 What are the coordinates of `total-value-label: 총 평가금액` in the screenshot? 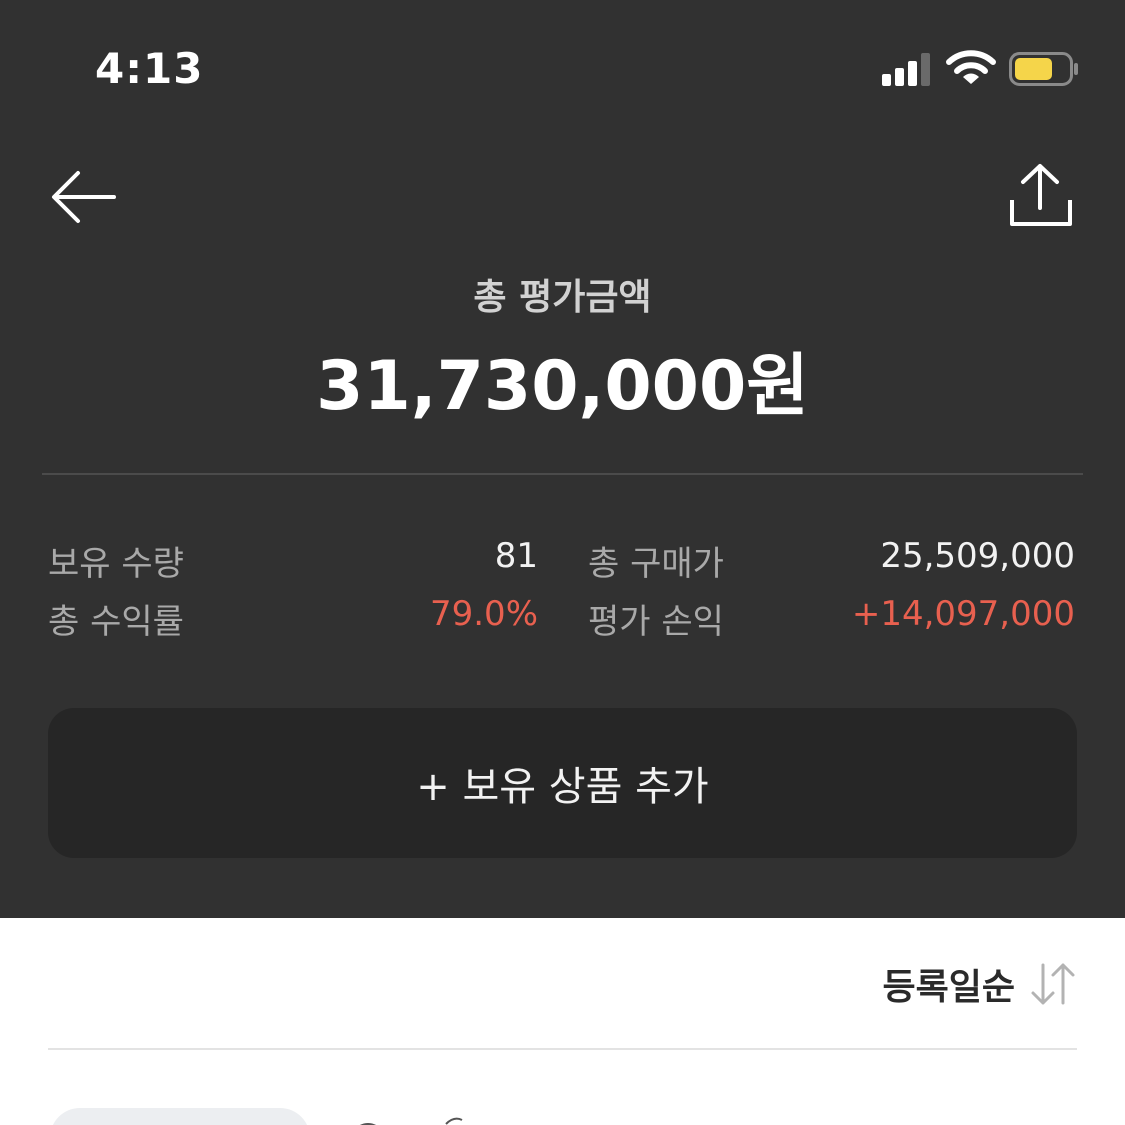 It's located at (562, 297).